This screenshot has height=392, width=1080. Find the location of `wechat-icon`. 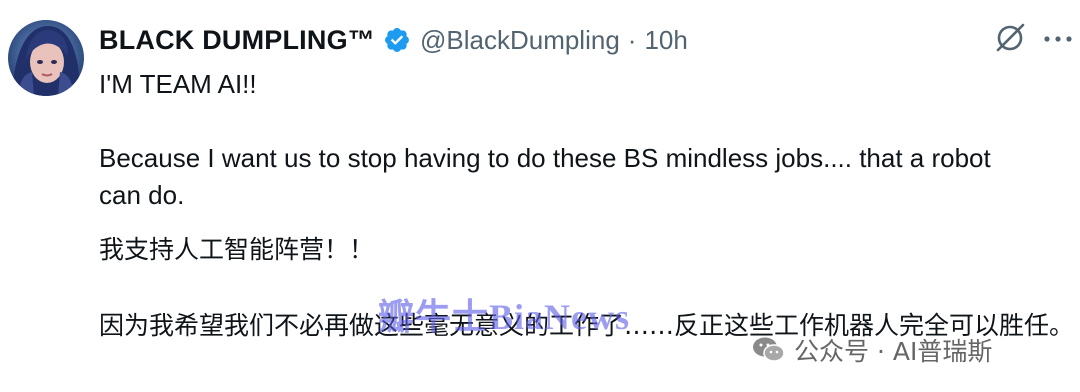

wechat-icon is located at coordinates (769, 350).